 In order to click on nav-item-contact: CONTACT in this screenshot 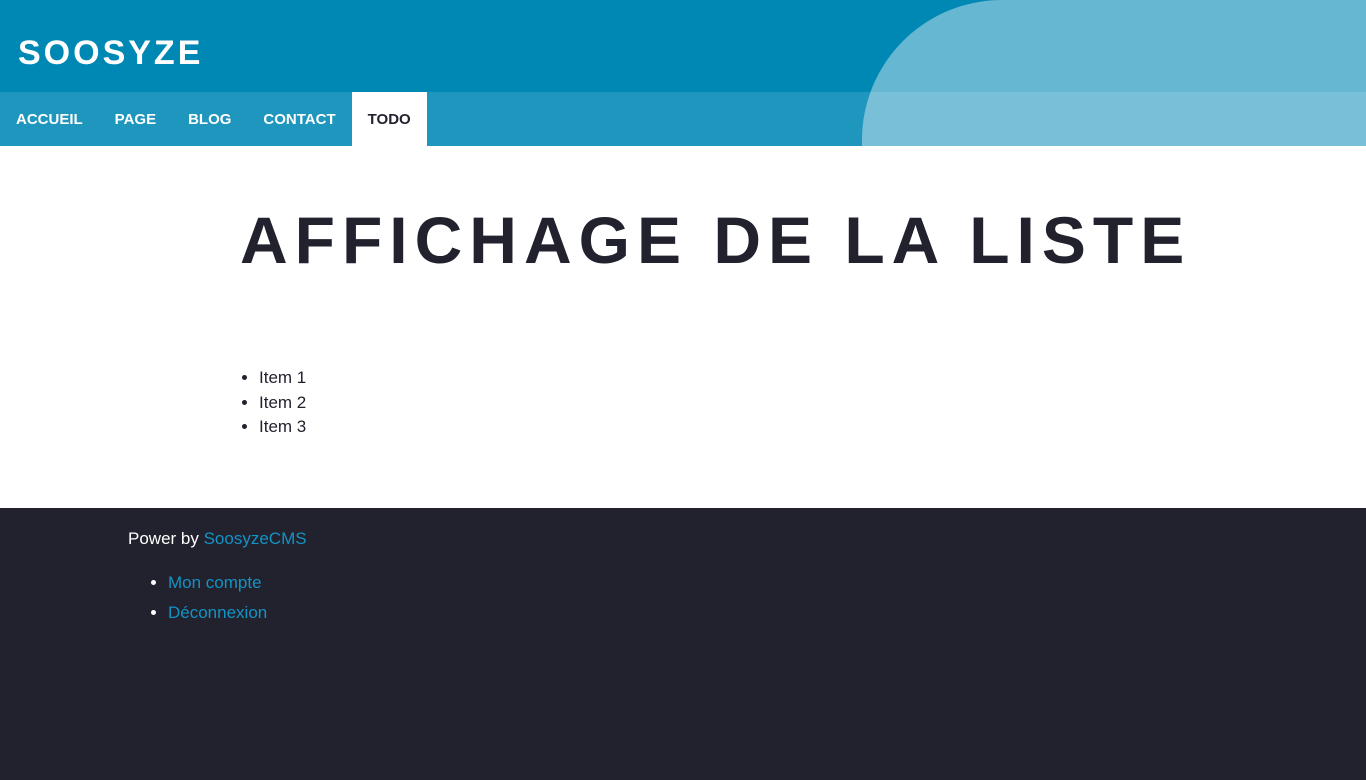, I will do `click(299, 119)`.